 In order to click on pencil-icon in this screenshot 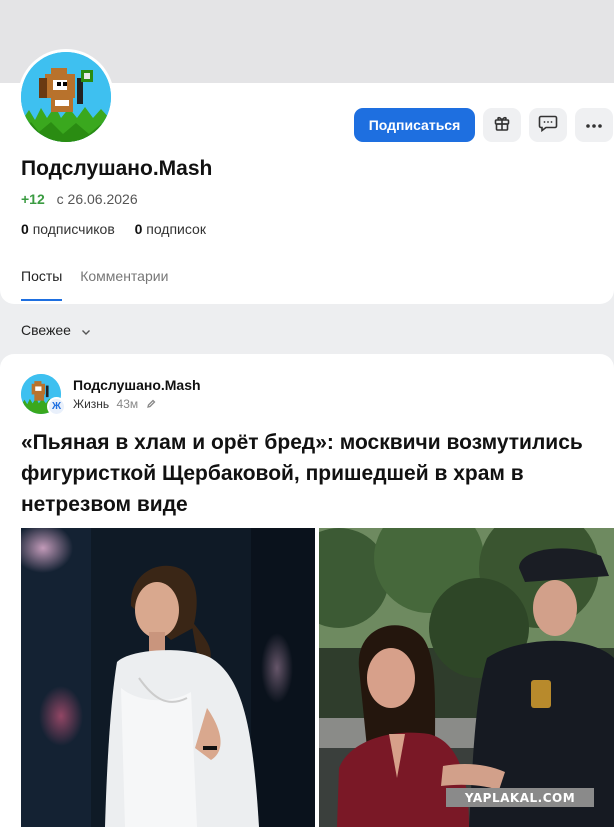, I will do `click(151, 405)`.